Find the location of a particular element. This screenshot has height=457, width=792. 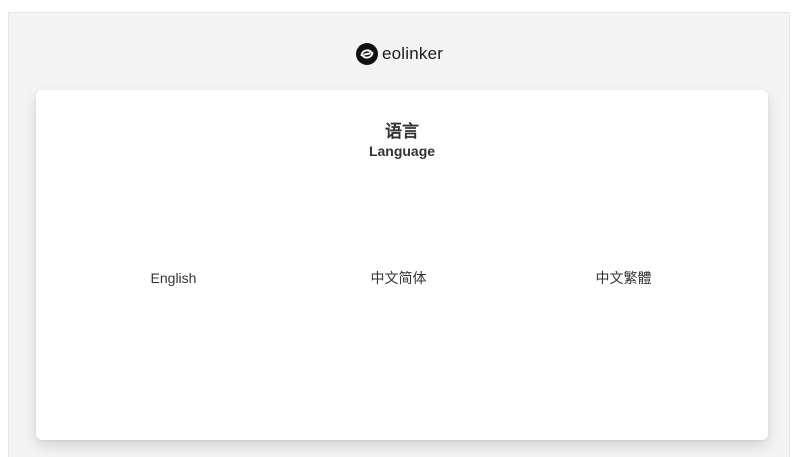

language-option-traditional-chinese: 中文繁體 is located at coordinates (623, 278).